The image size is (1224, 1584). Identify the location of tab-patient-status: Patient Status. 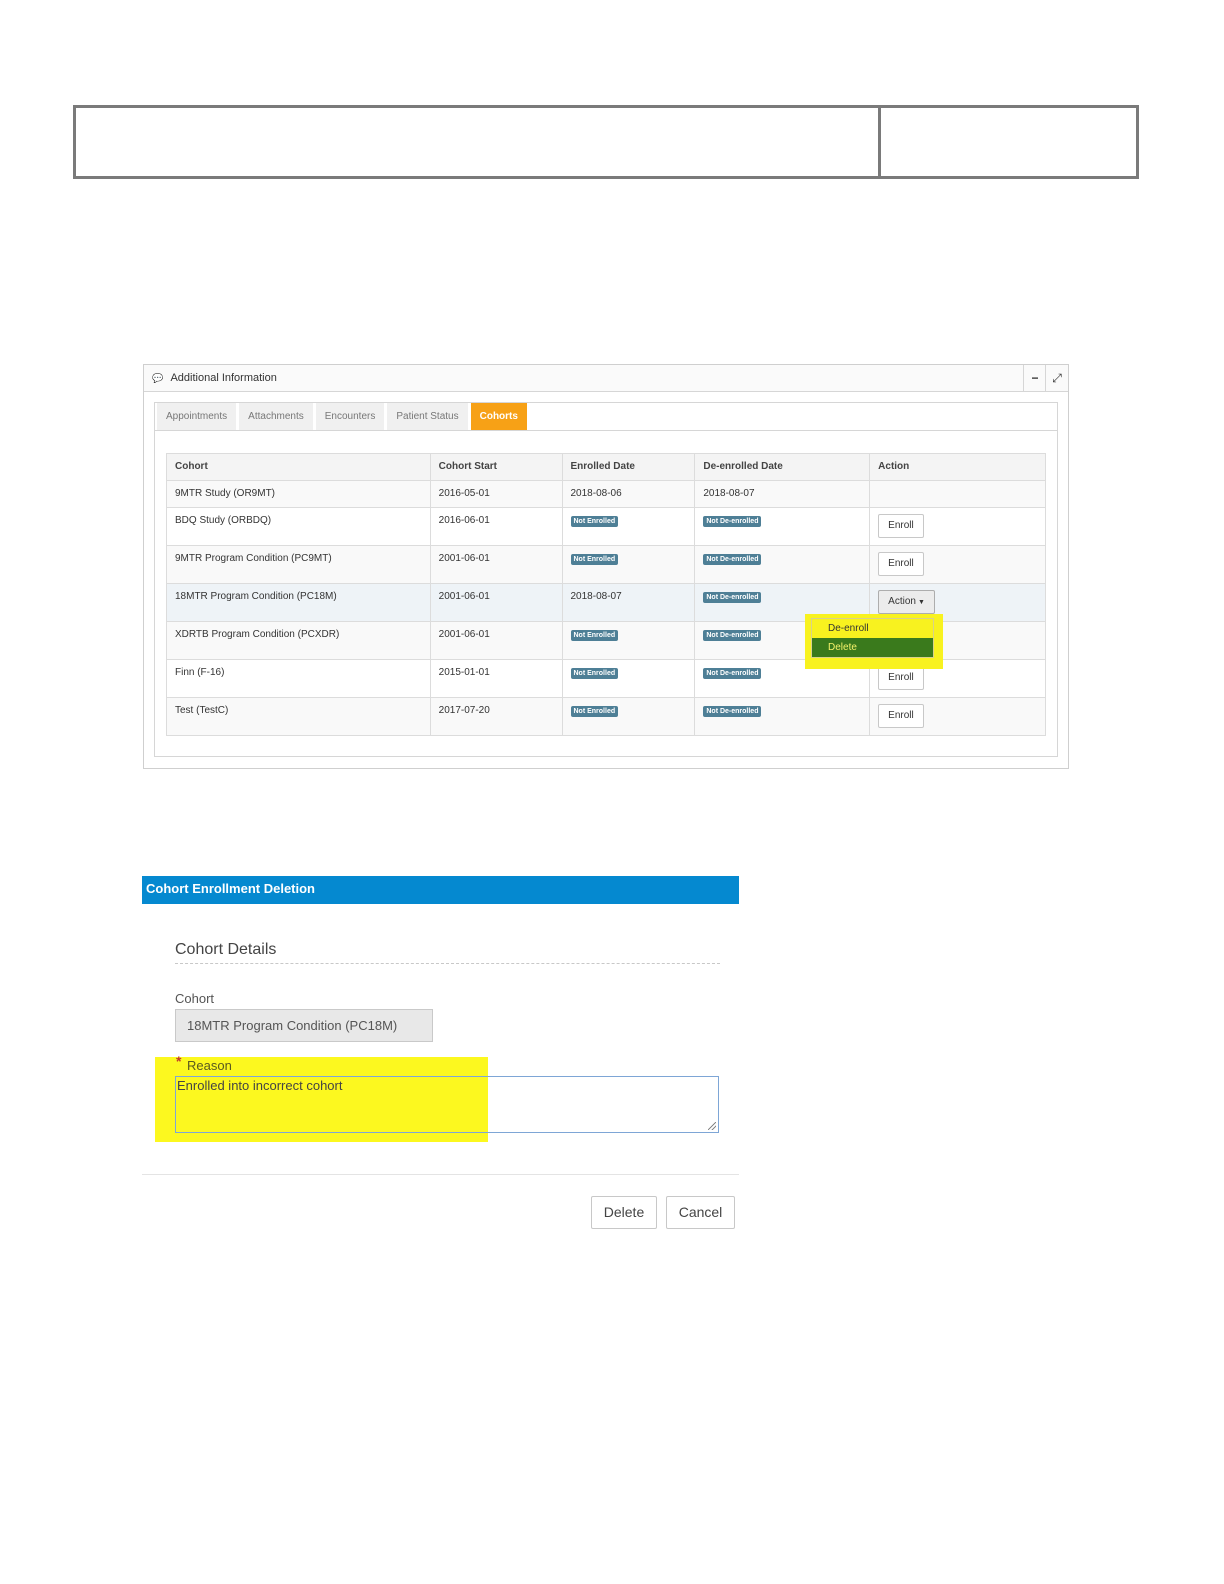
(427, 416).